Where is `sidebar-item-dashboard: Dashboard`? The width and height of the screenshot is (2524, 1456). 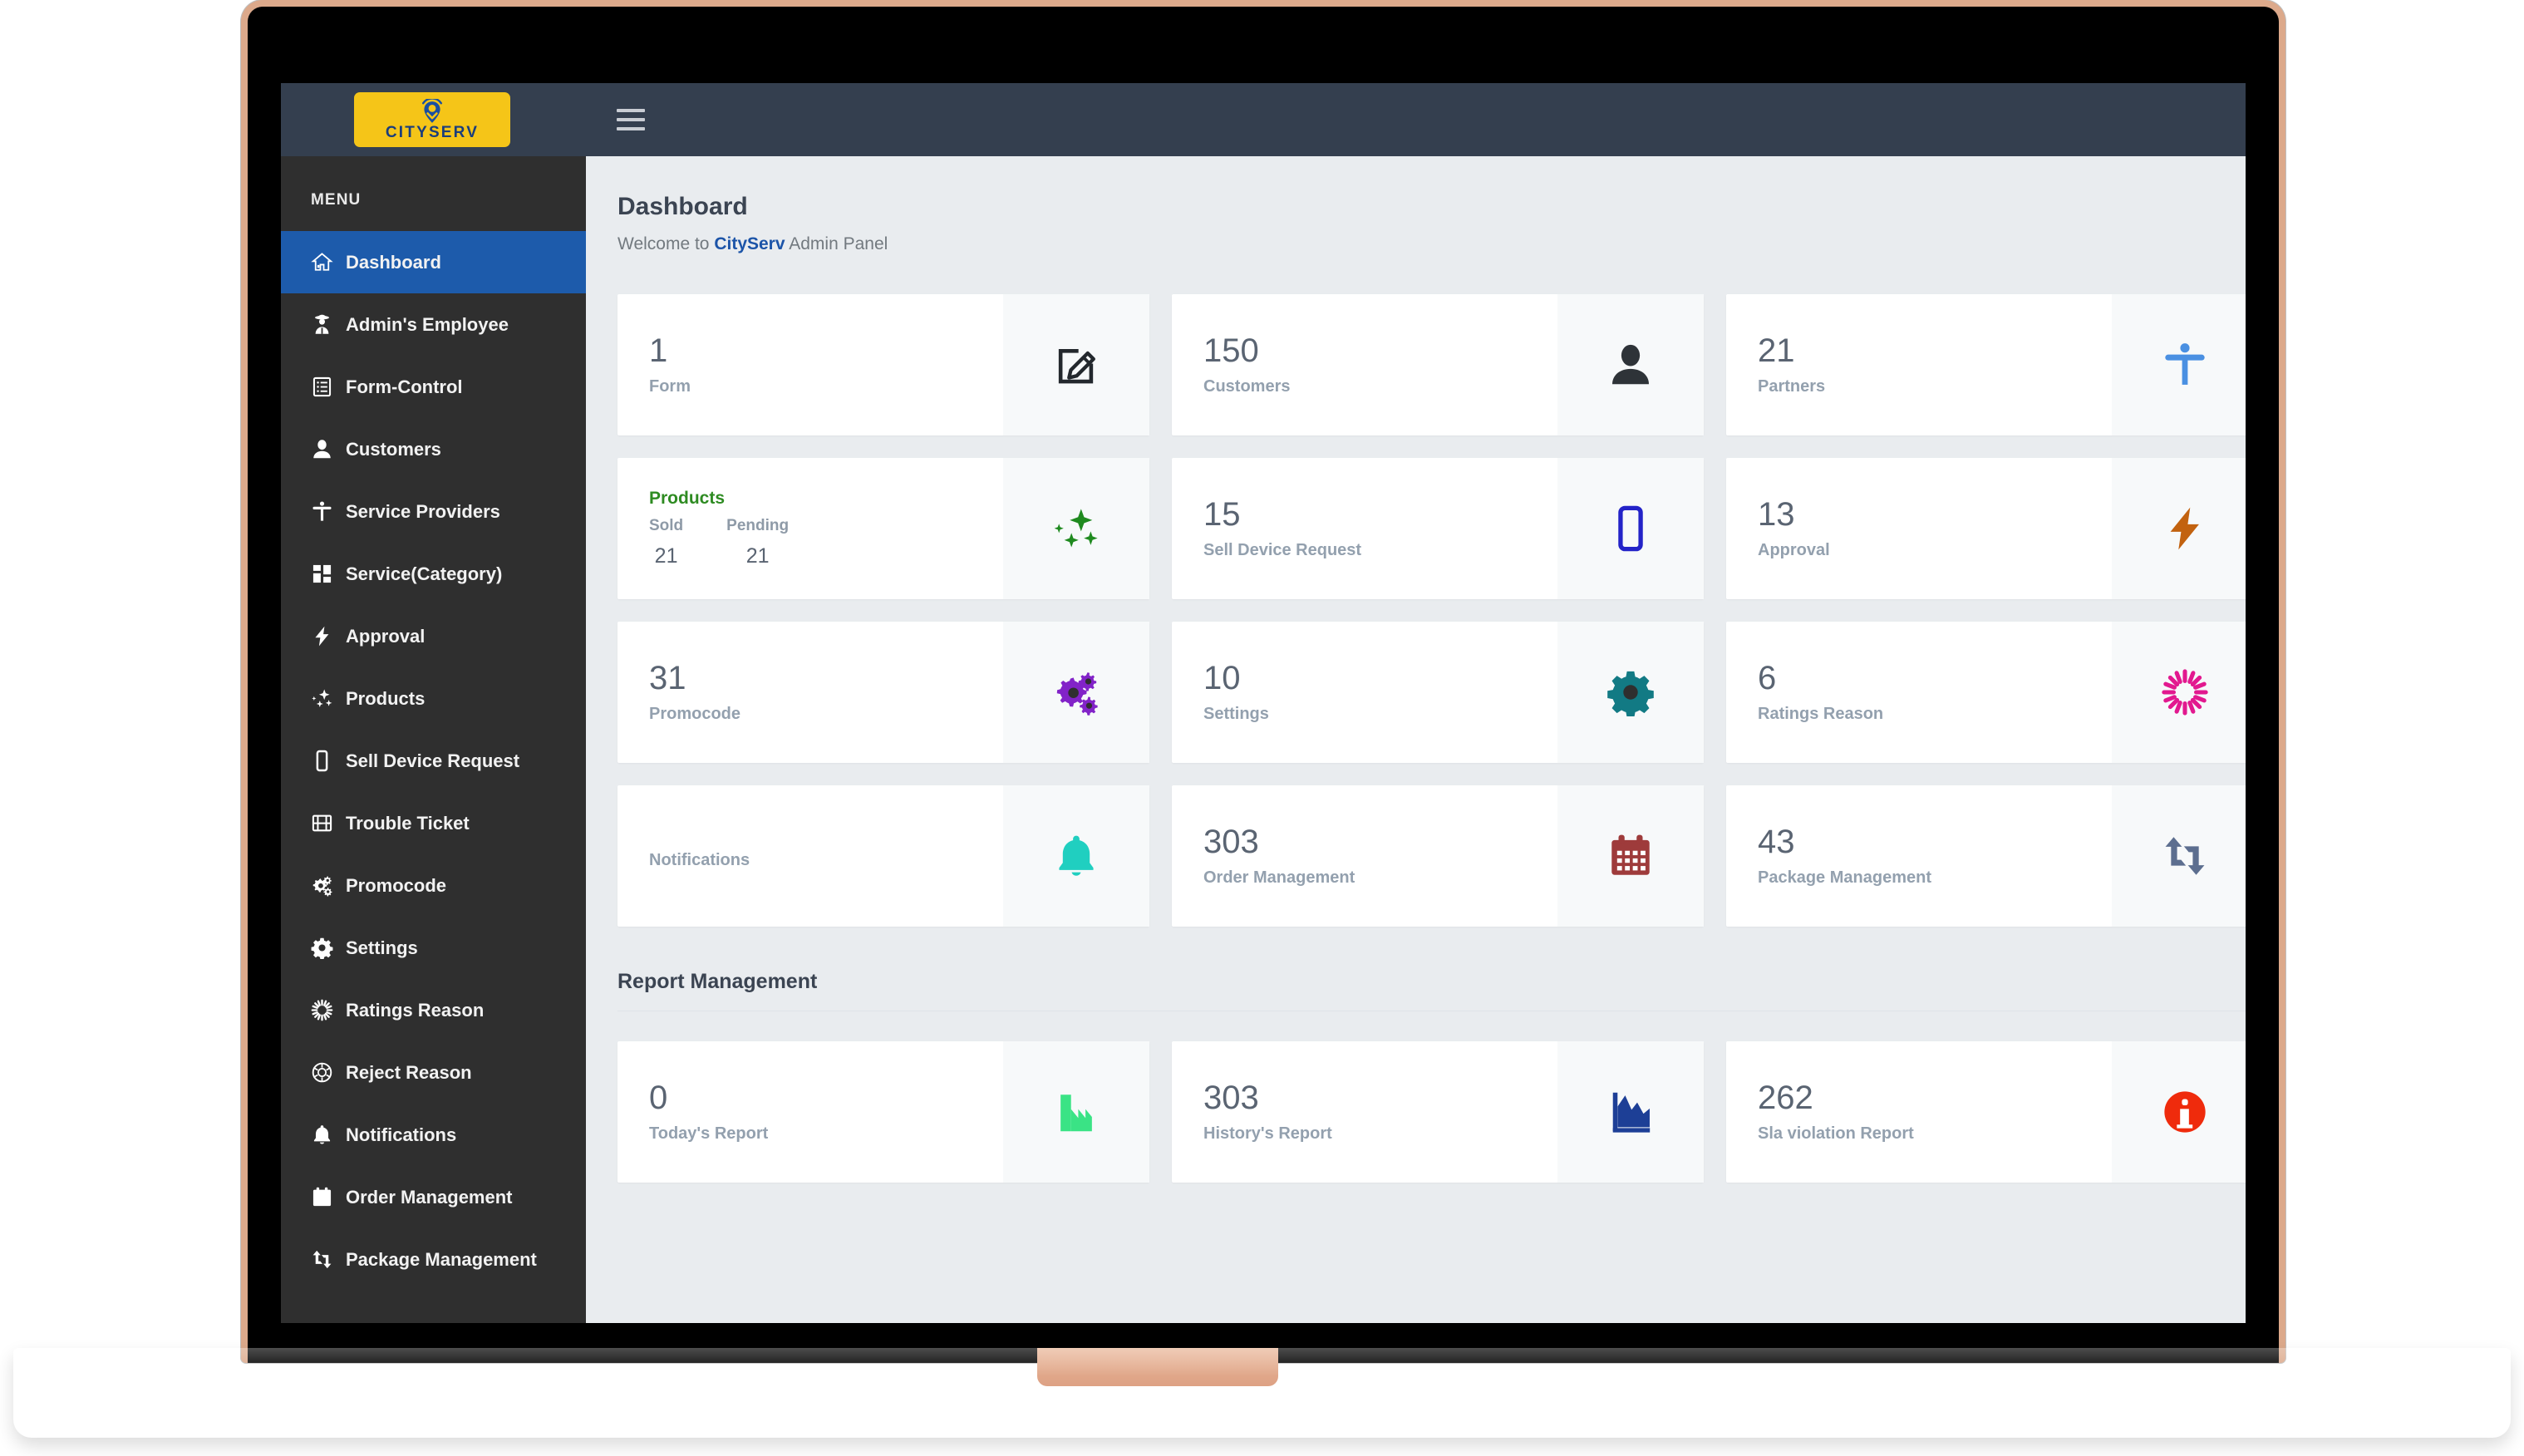
sidebar-item-dashboard: Dashboard is located at coordinates (433, 262).